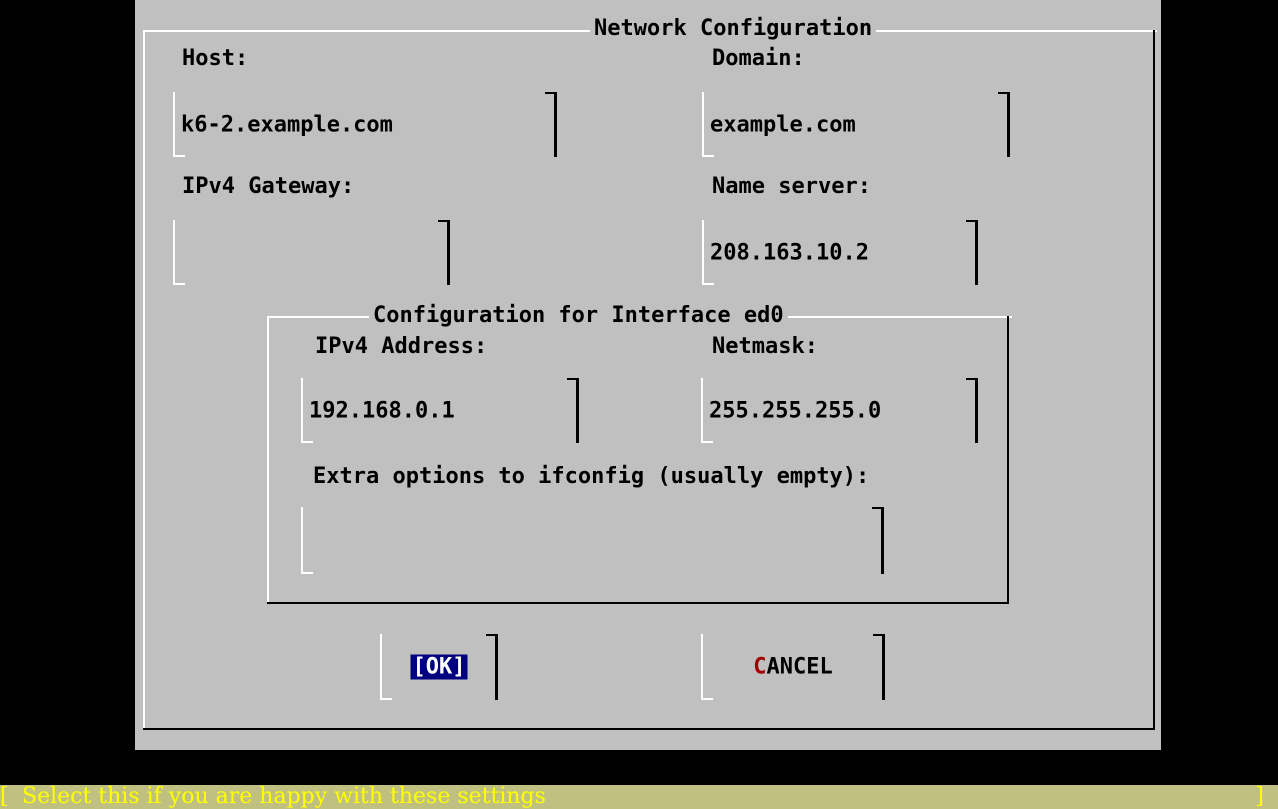  I want to click on ipv4-address-value: 192.168.0.1, so click(382, 410).